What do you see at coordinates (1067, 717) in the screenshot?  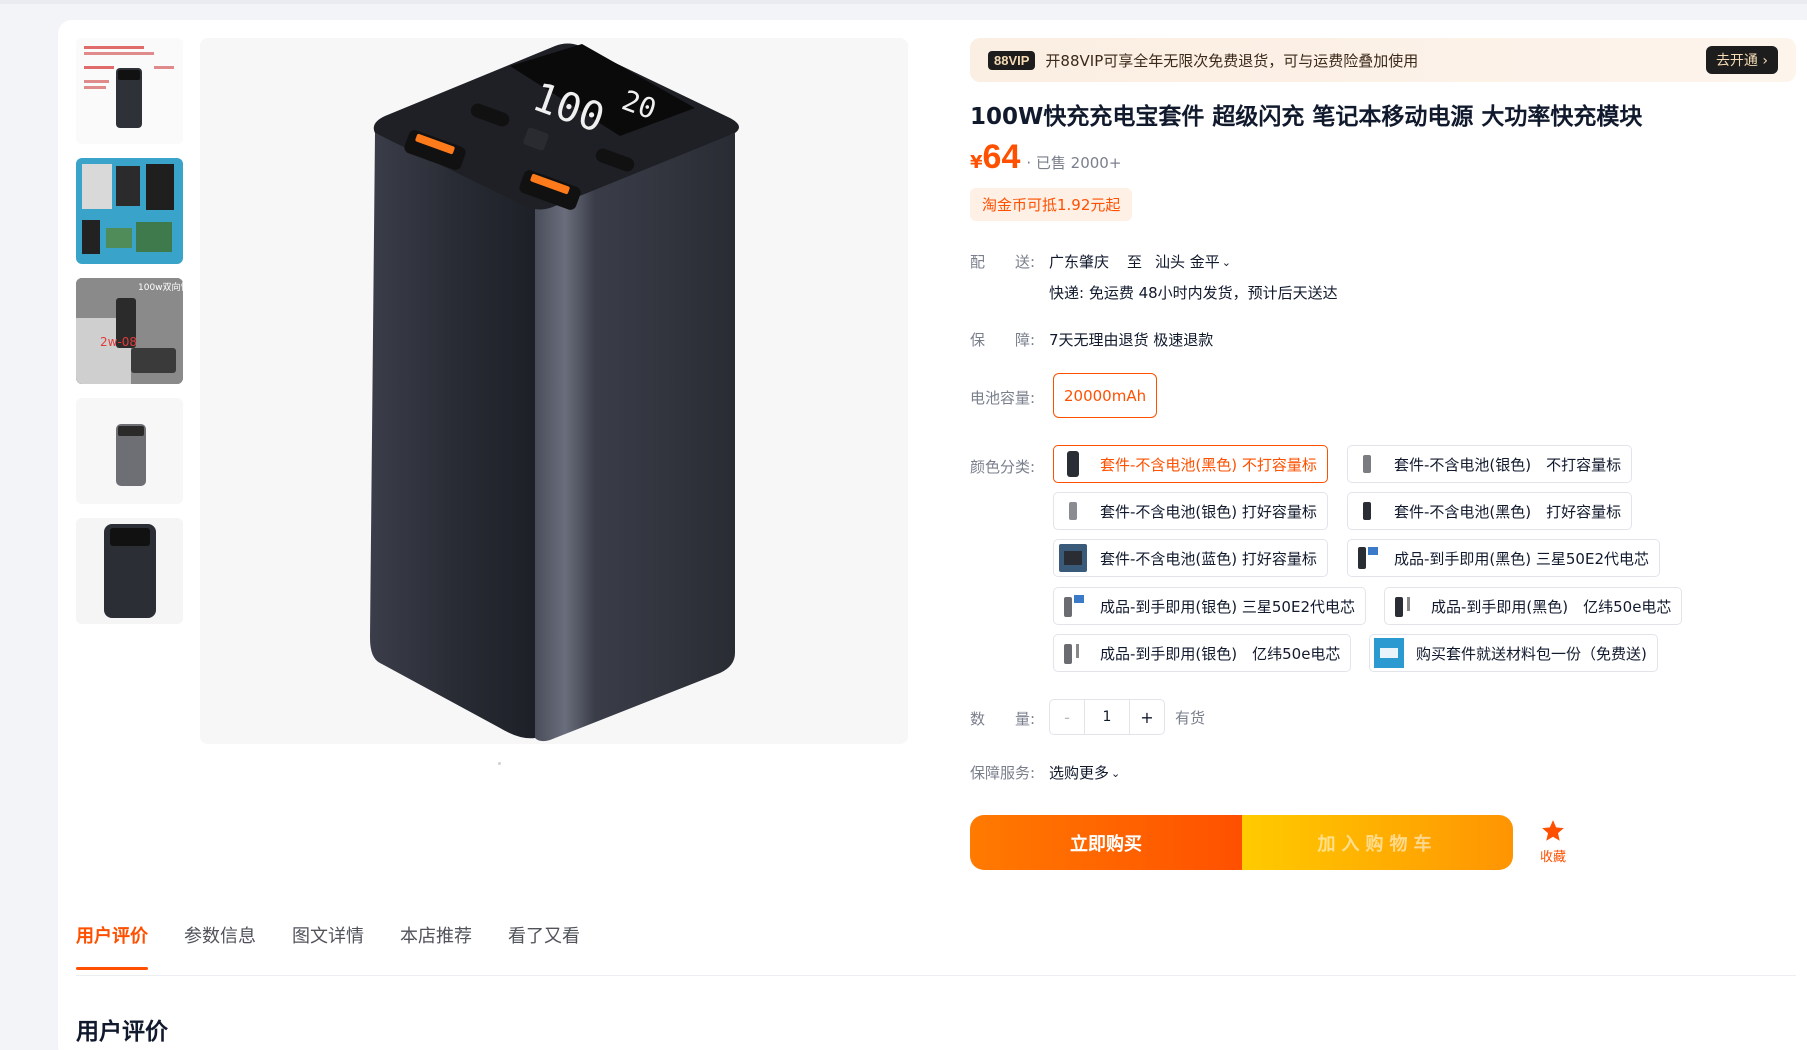 I see `quantity-minus-button: -` at bounding box center [1067, 717].